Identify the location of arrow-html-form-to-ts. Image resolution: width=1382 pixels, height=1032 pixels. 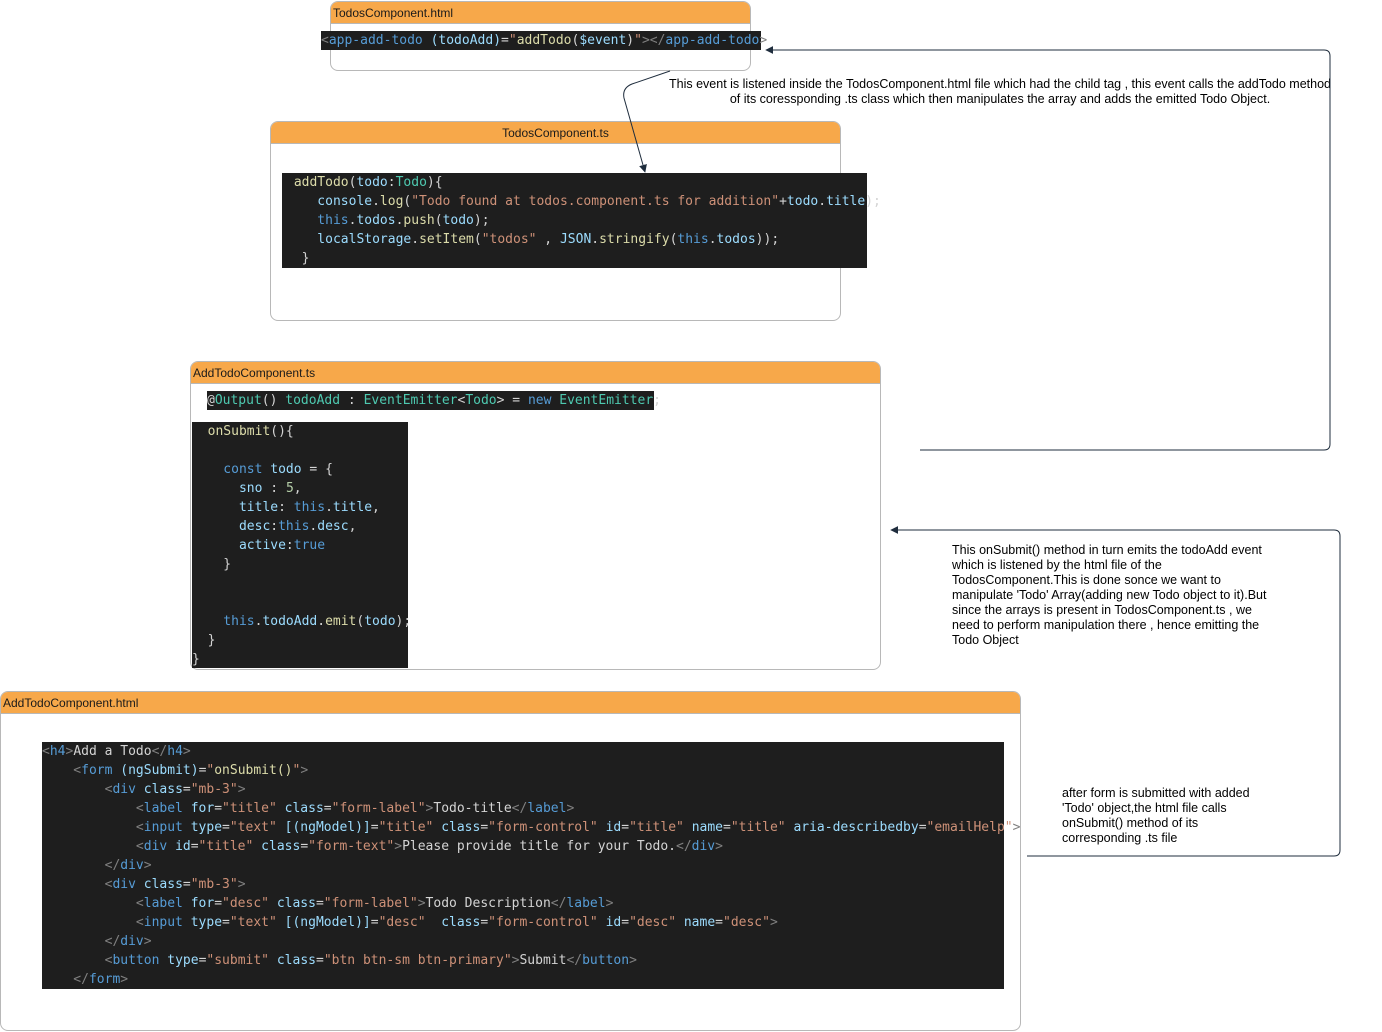
(1115, 691).